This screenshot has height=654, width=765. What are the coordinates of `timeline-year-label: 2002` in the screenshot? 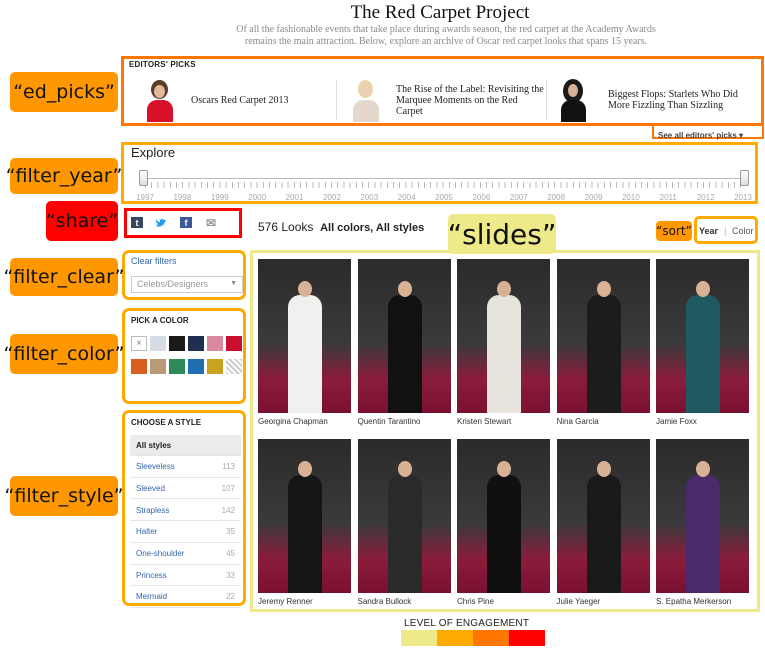 It's located at (331, 197).